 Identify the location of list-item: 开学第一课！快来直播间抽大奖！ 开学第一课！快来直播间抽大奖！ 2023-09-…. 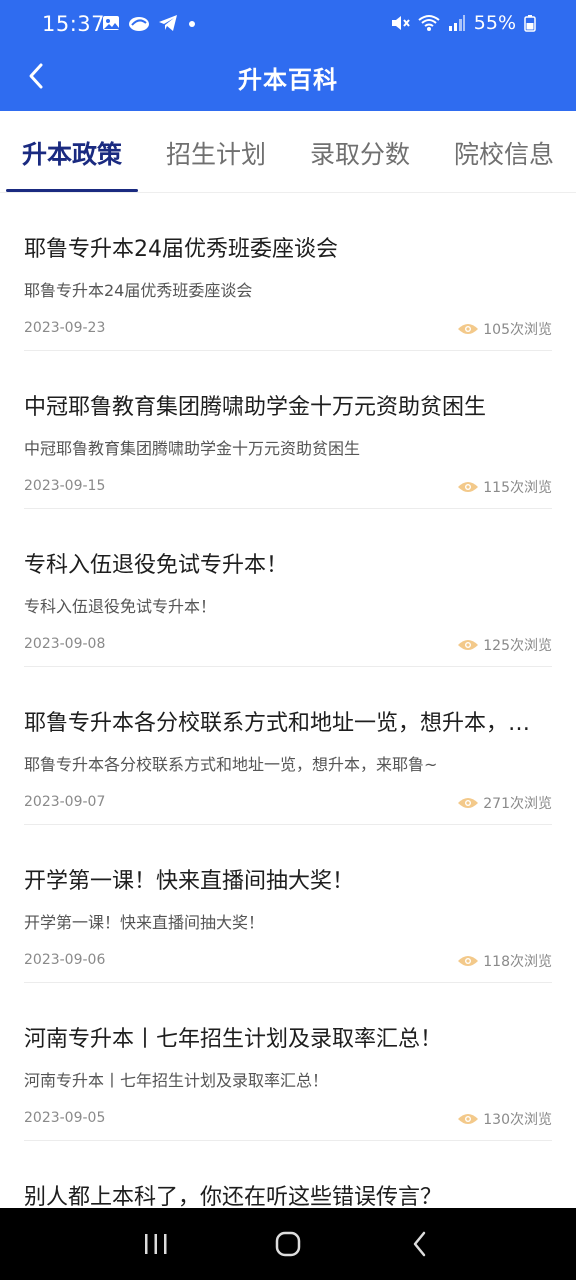
(288, 904).